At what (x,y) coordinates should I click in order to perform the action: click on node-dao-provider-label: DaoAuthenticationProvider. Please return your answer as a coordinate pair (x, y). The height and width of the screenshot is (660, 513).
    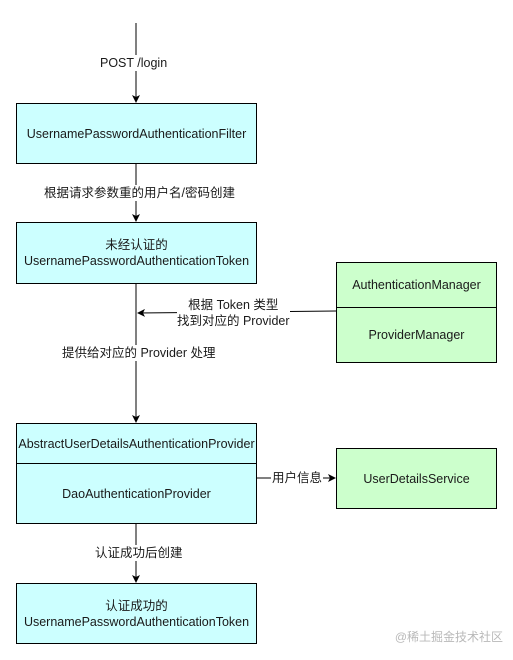
    Looking at the image, I should click on (136, 493).